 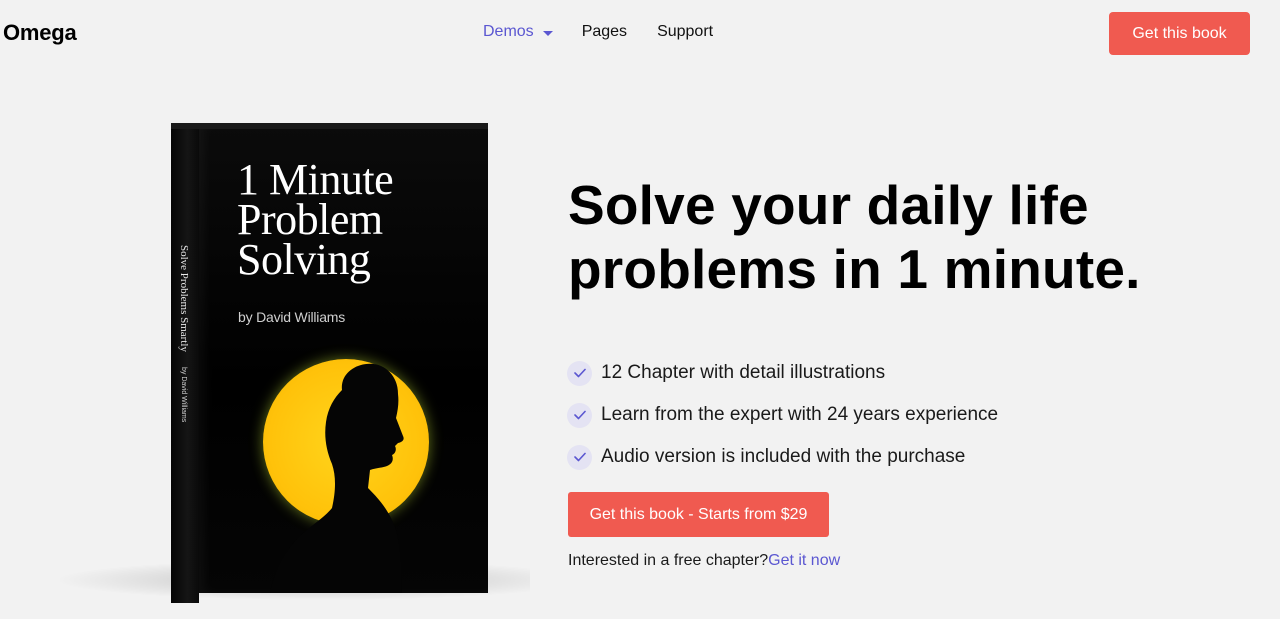 What do you see at coordinates (1179, 33) in the screenshot?
I see `header-get-book-button: Get this book` at bounding box center [1179, 33].